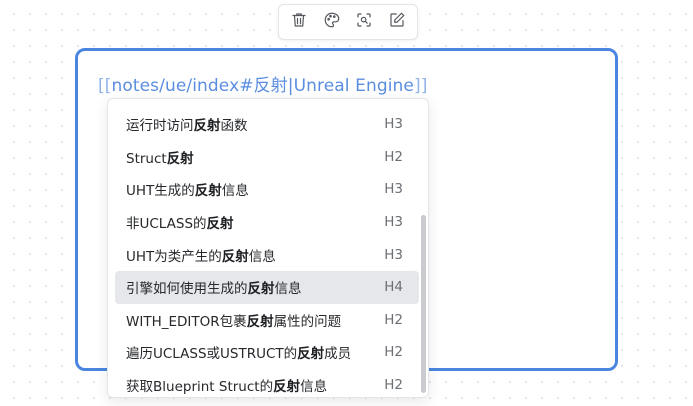 The width and height of the screenshot is (693, 406). I want to click on link-target: notes/ue/index#反射|Unreal Engine, so click(262, 86).